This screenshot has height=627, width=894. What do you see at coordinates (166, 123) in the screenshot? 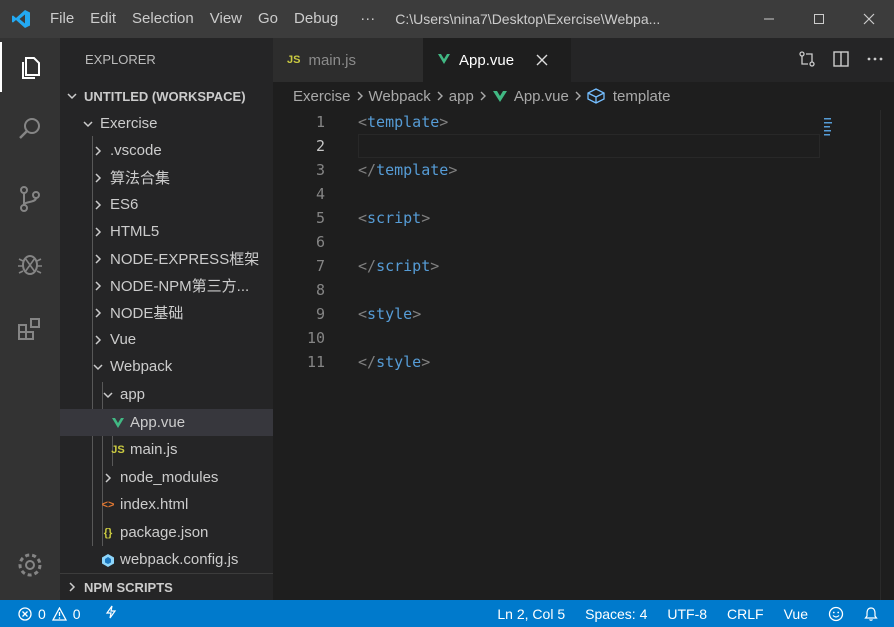
I see `tree-folder-exercise: Exercise` at bounding box center [166, 123].